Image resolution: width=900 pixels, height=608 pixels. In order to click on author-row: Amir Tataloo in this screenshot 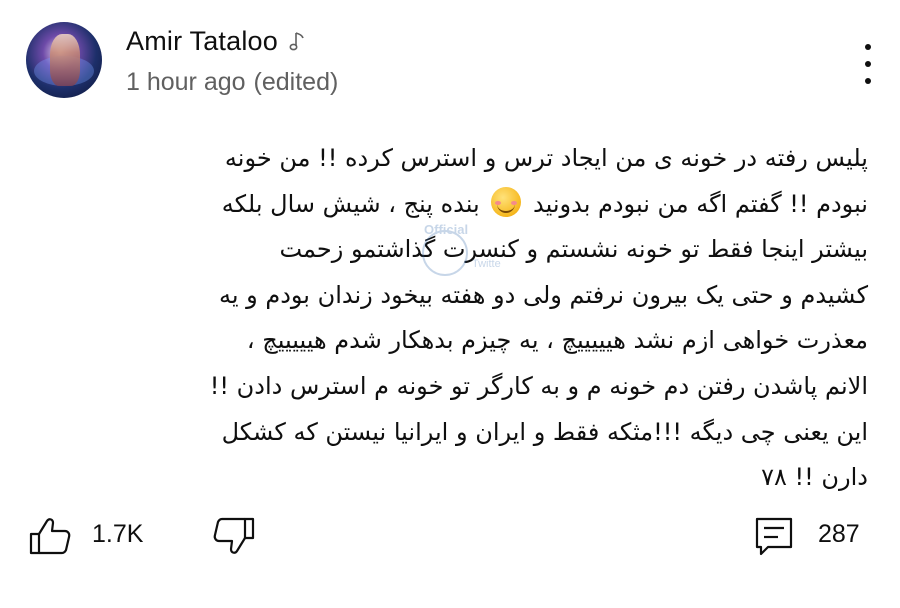, I will do `click(232, 41)`.